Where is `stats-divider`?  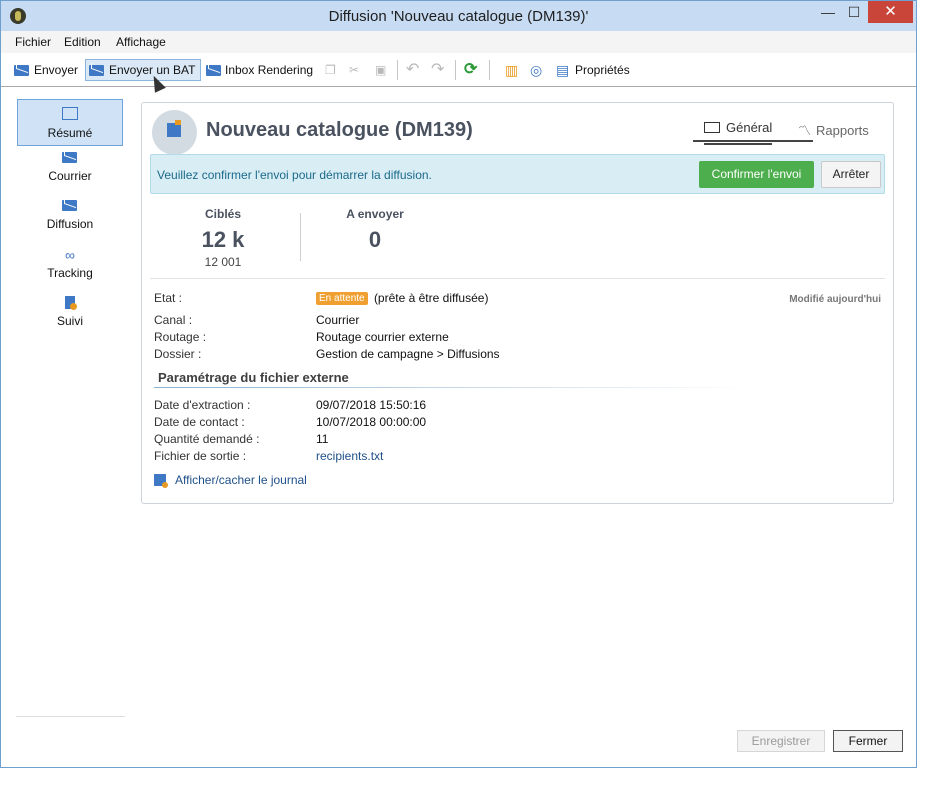 stats-divider is located at coordinates (300, 237).